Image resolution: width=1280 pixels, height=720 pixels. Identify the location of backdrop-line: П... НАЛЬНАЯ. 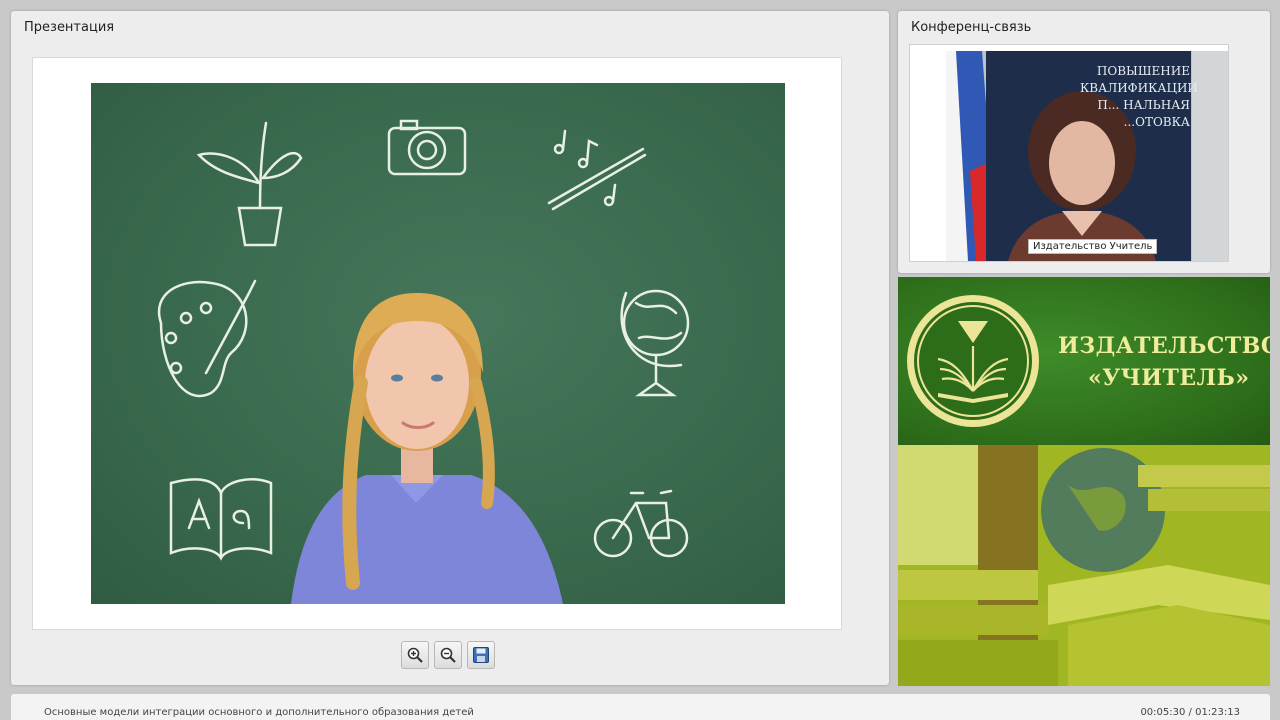
(1143, 105).